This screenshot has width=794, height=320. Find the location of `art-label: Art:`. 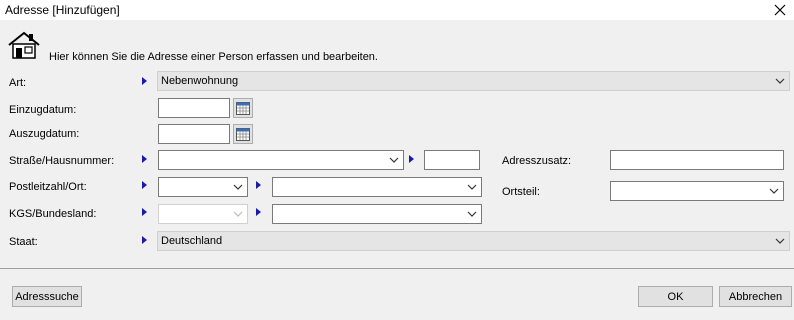

art-label: Art: is located at coordinates (18, 83).